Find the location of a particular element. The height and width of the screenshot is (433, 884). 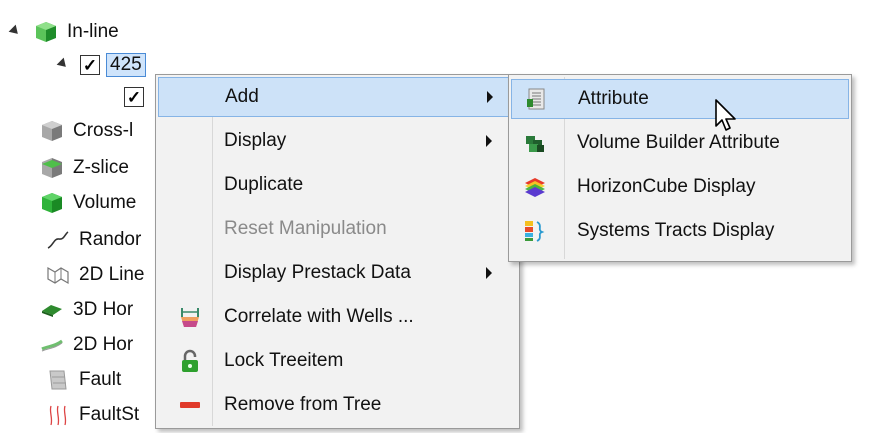

tree-item-label: Cross-l is located at coordinates (103, 130).